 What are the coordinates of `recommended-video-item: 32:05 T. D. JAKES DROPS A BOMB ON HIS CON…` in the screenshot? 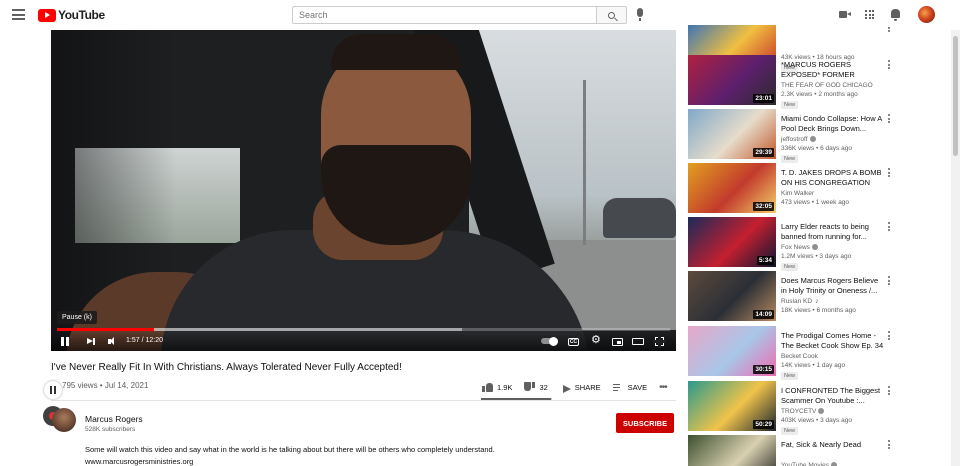 It's located at (819, 188).